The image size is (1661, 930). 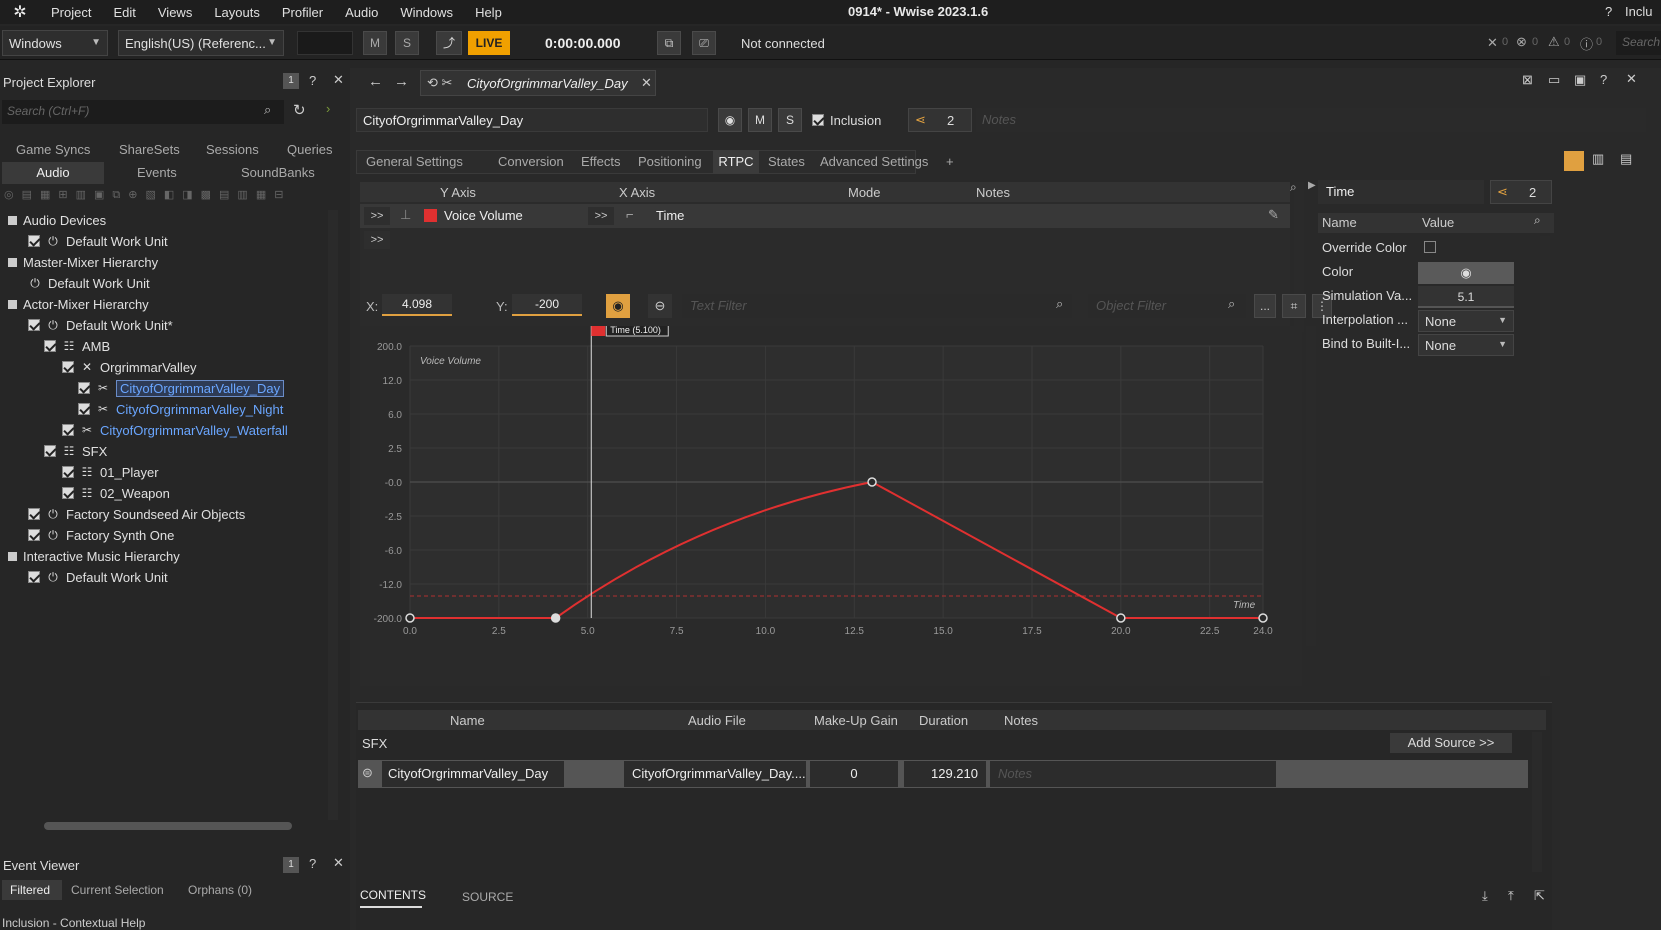 I want to click on property-search-icon: ⌕, so click(x=1537, y=220).